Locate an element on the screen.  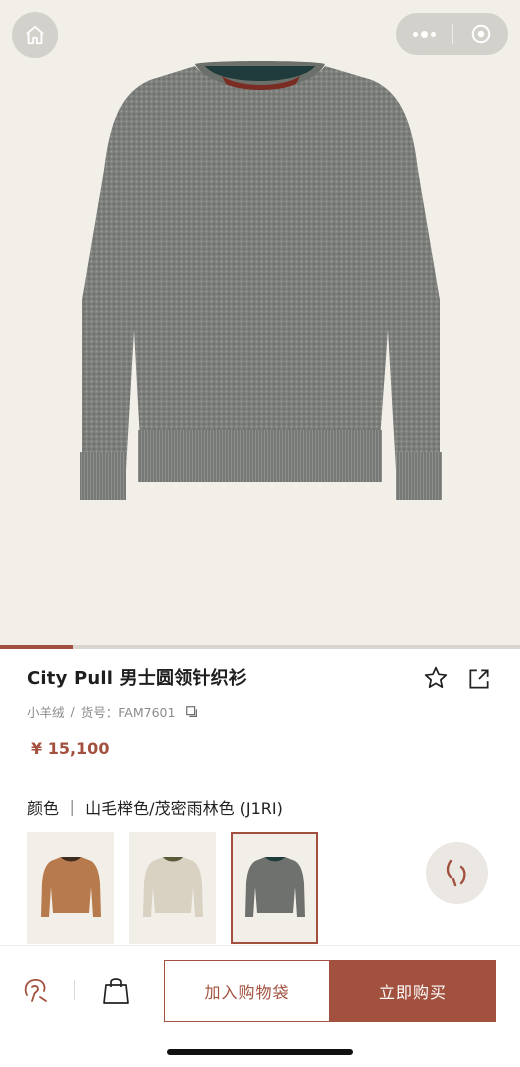
color-label: 颜色 ｜ 山毛榉色/茂密雨林色 (J1RI) is located at coordinates (155, 808).